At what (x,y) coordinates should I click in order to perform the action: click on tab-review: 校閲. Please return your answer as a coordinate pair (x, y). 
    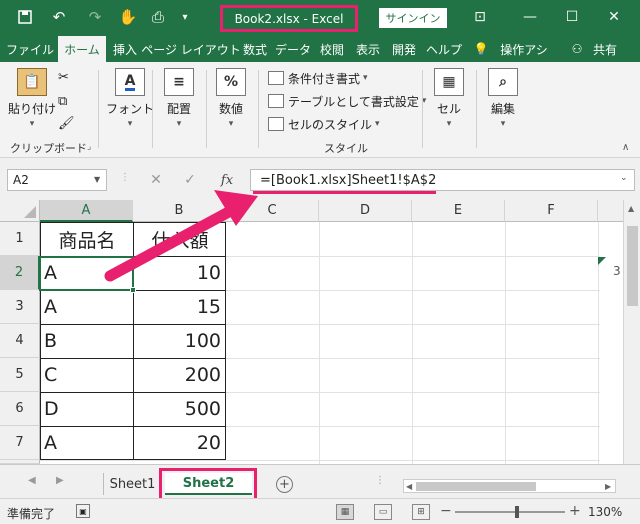
    Looking at the image, I should click on (332, 49).